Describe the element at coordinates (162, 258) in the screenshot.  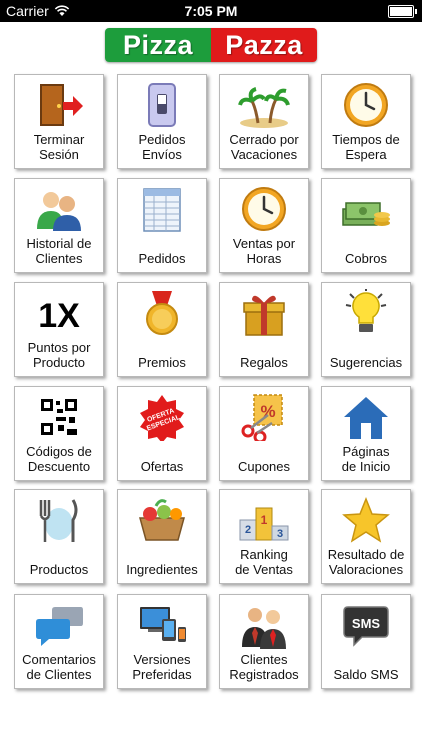
I see `menu-tile-label: Pedidos` at that location.